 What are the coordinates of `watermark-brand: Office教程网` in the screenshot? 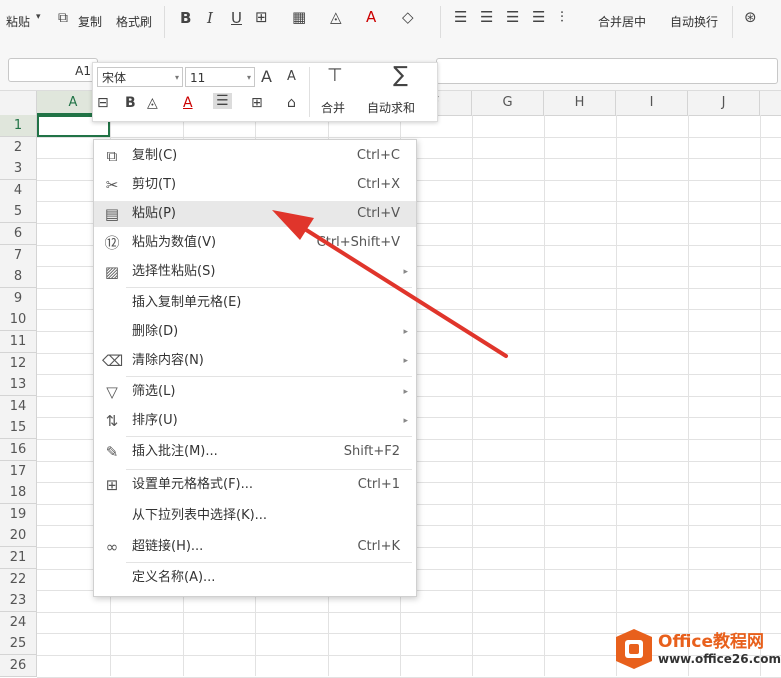 It's located at (711, 642).